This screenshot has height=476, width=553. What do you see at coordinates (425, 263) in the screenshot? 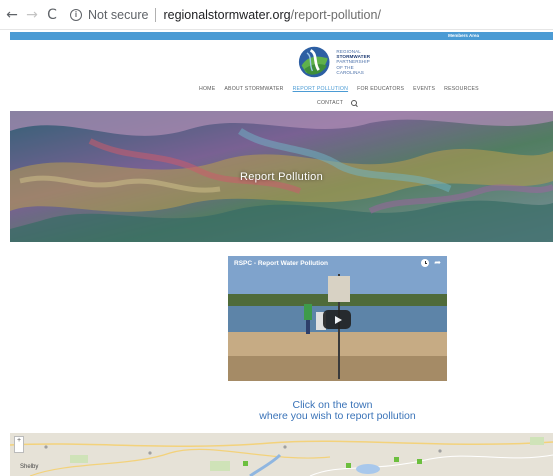
I see `clock-icon` at bounding box center [425, 263].